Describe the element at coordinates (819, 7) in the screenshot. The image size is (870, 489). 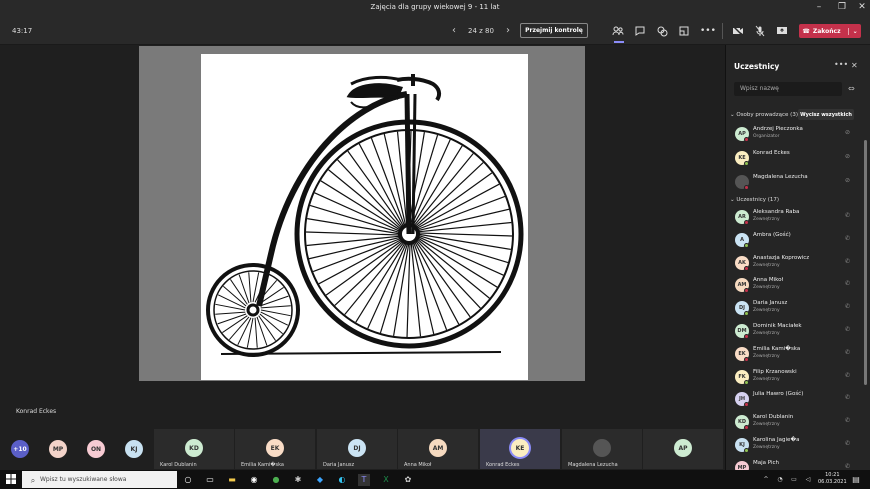
I see `minimize-icon: –` at that location.